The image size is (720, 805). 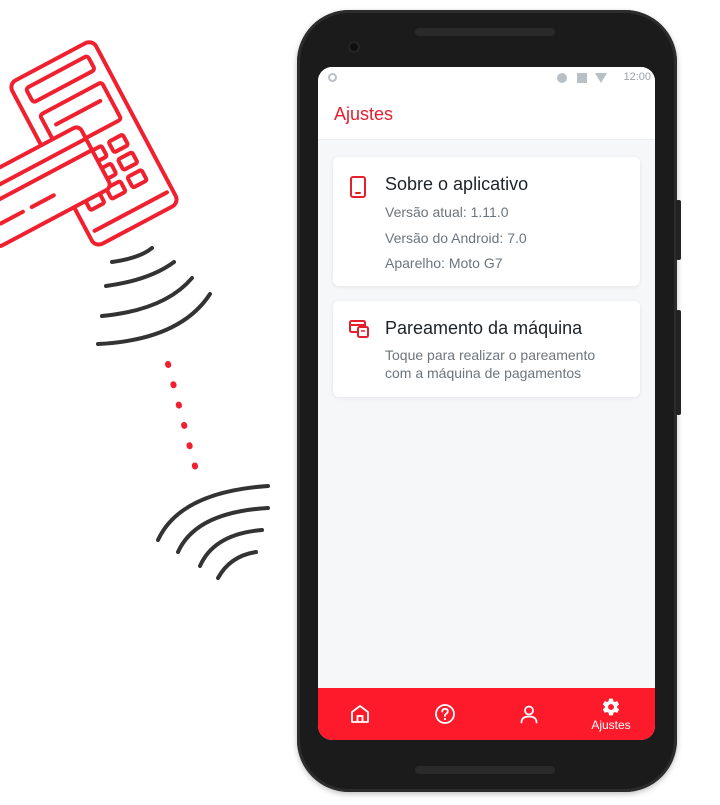 I want to click on bottom-speaker, so click(x=485, y=770).